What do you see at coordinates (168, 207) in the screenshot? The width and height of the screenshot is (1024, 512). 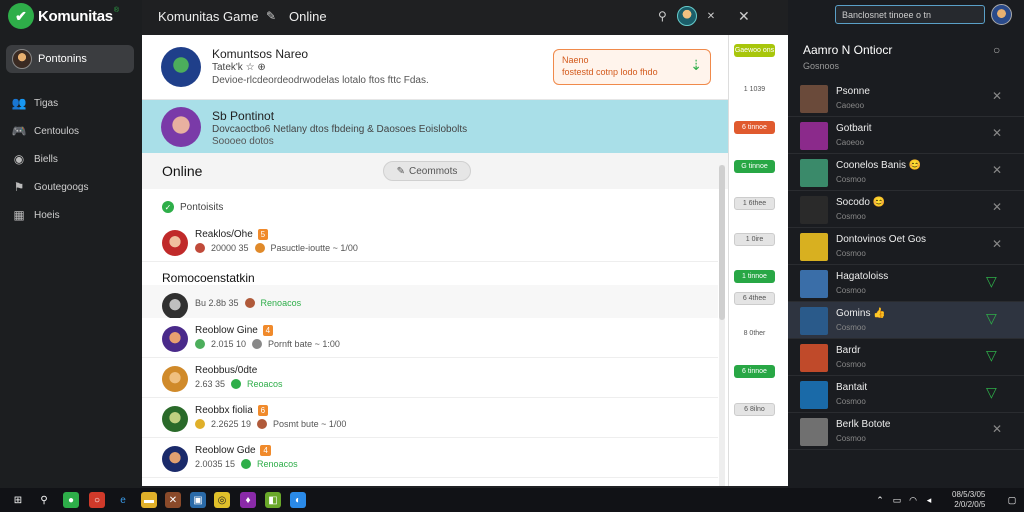 I see `check-icon: ✓` at bounding box center [168, 207].